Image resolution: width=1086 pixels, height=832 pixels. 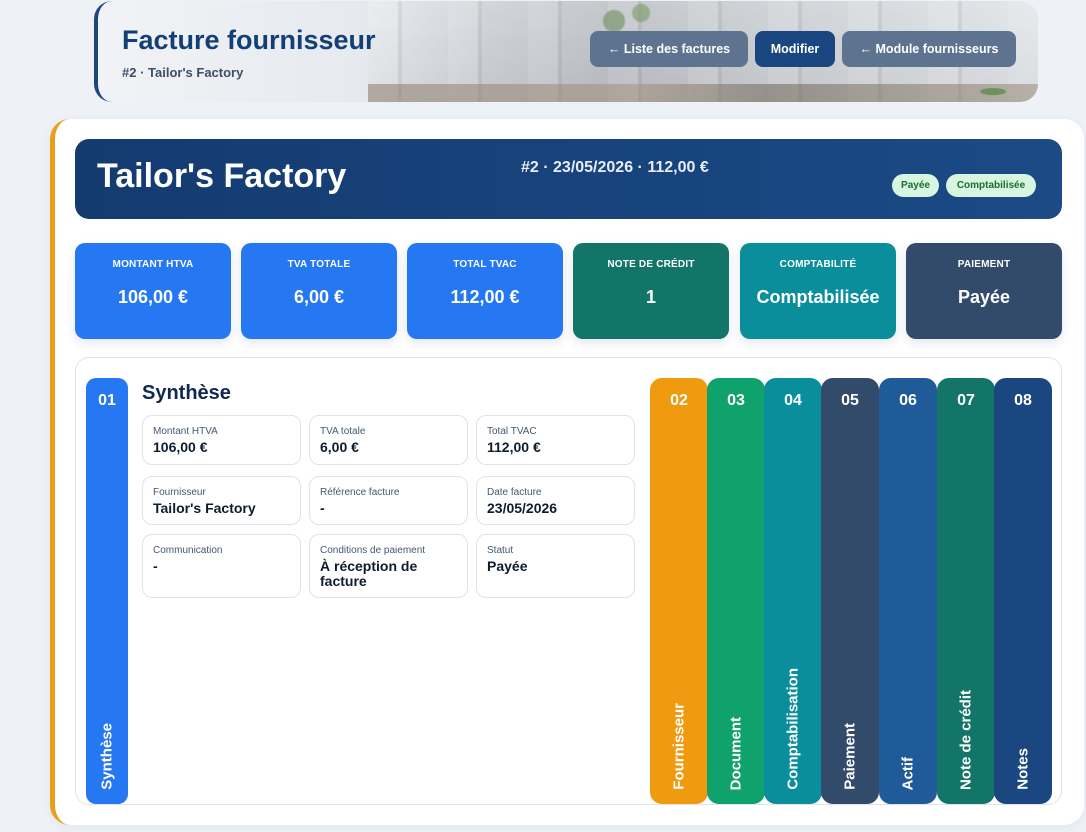 I want to click on field-supplier: Fournisseur Tailor's Factory, so click(x=221, y=500).